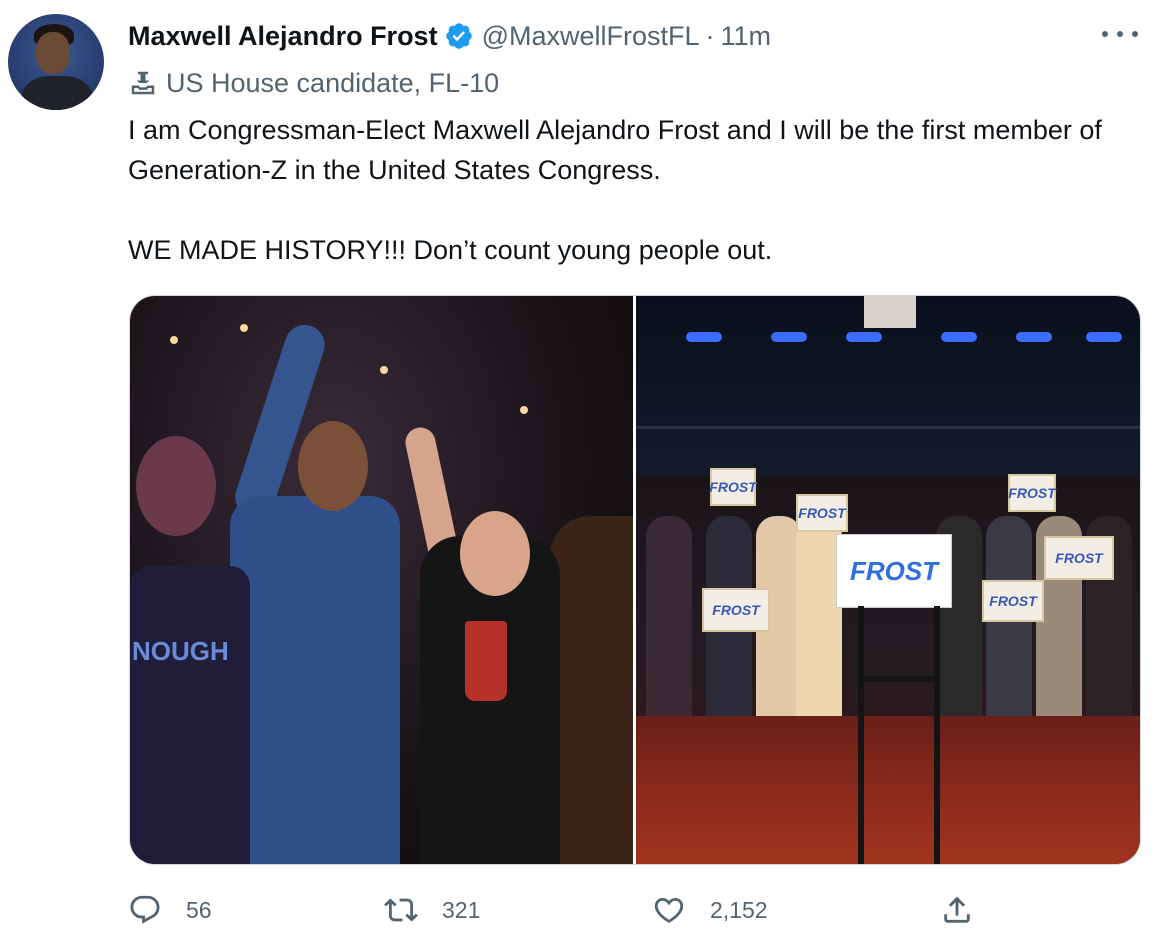  What do you see at coordinates (283, 36) in the screenshot?
I see `display-name: Maxwell Alejandro Frost` at bounding box center [283, 36].